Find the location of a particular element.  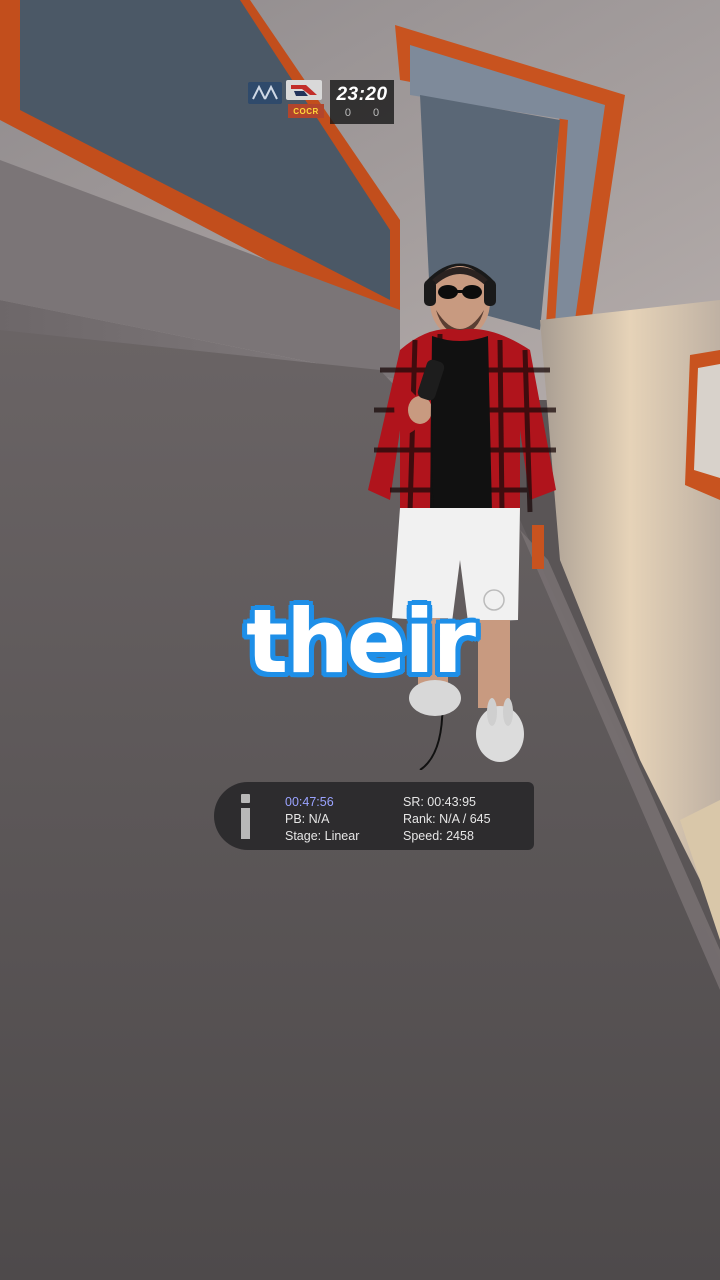

team-tag: COCR is located at coordinates (306, 111).